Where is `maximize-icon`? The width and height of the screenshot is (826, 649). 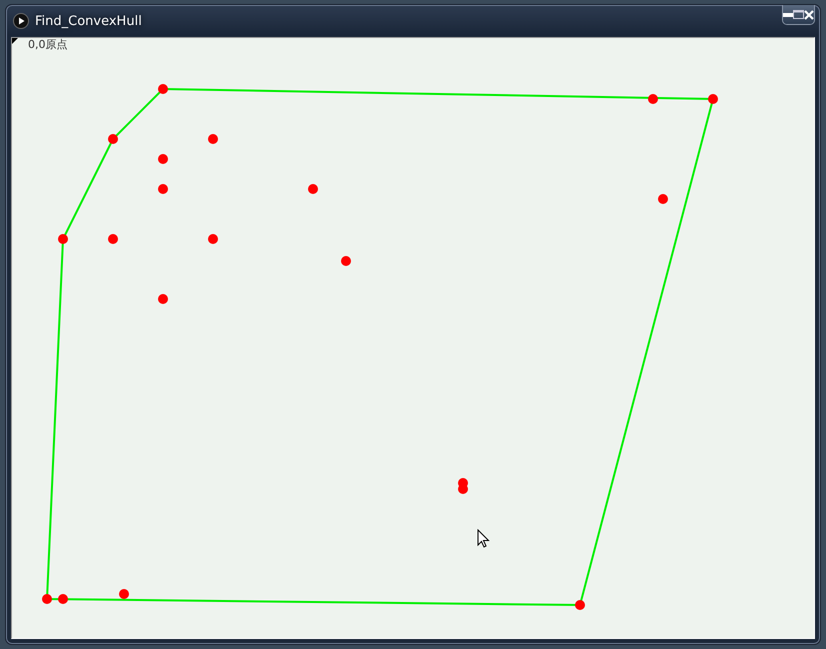 maximize-icon is located at coordinates (798, 14).